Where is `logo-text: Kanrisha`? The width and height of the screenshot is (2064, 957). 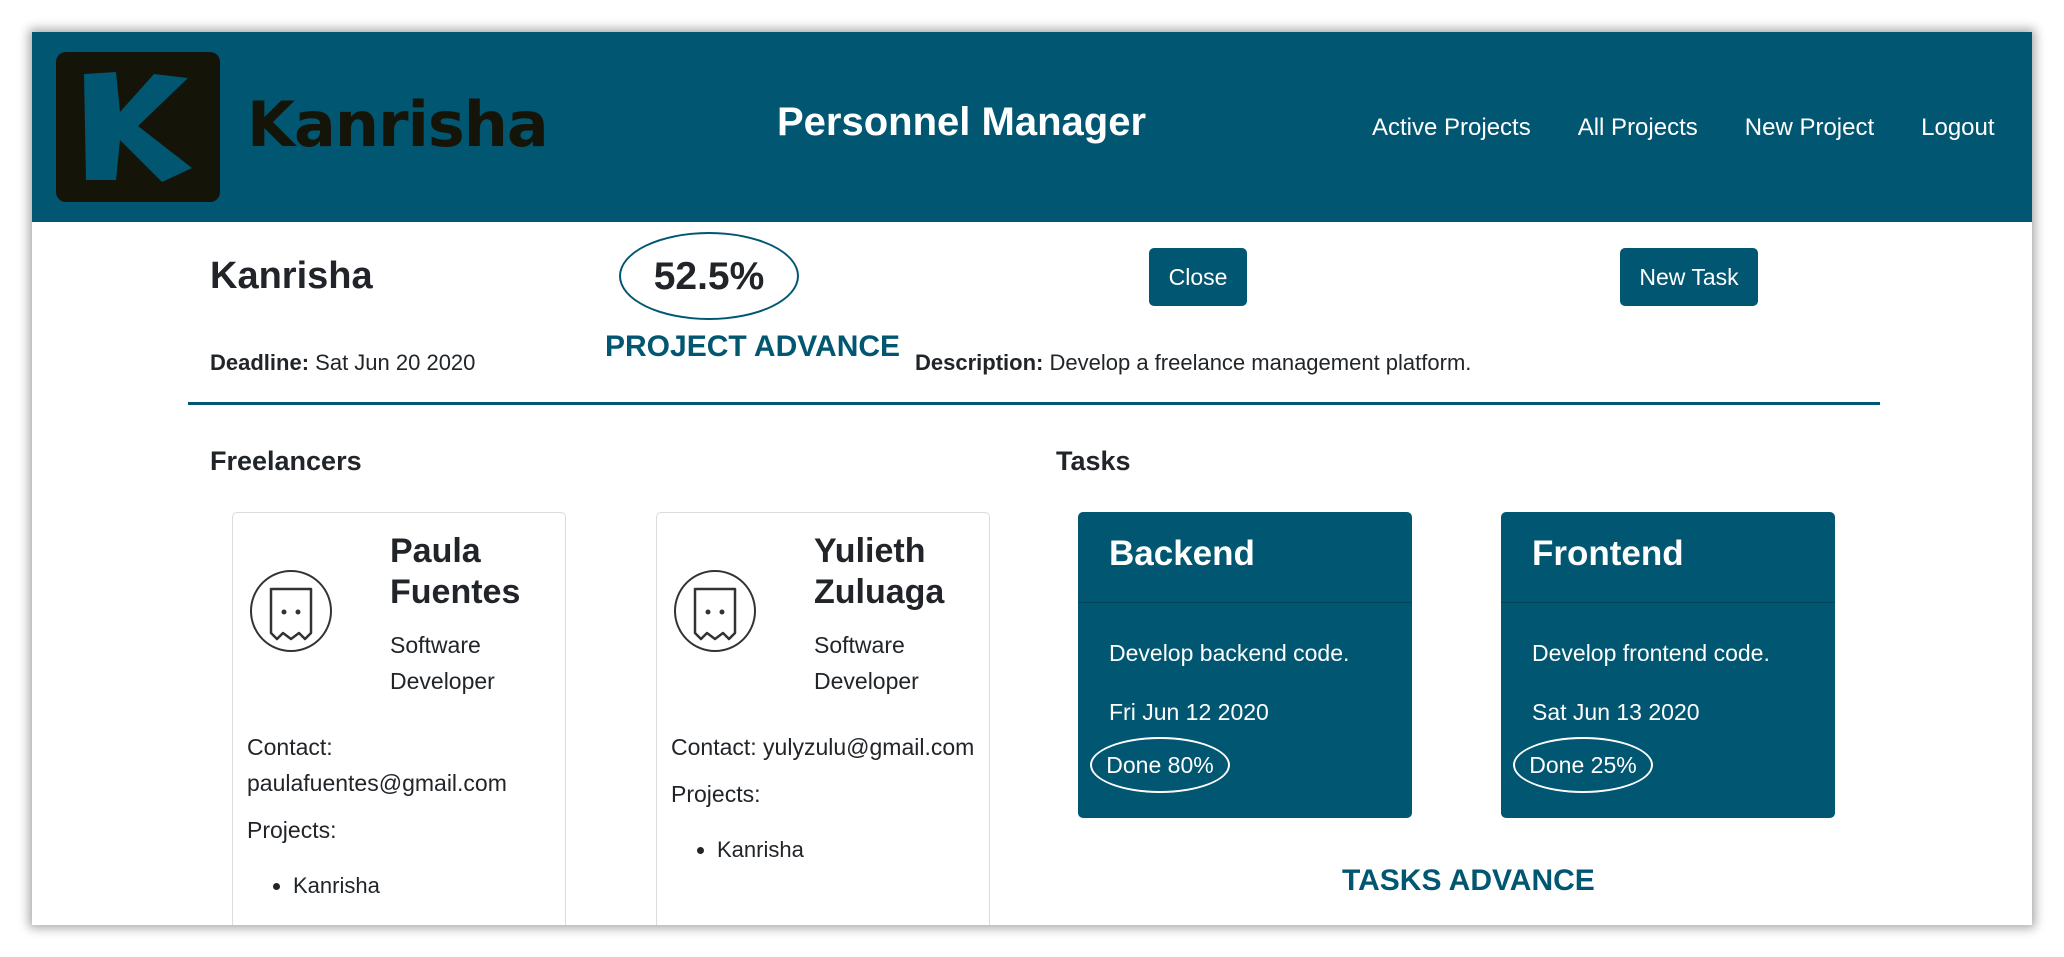
logo-text: Kanrisha is located at coordinates (398, 124).